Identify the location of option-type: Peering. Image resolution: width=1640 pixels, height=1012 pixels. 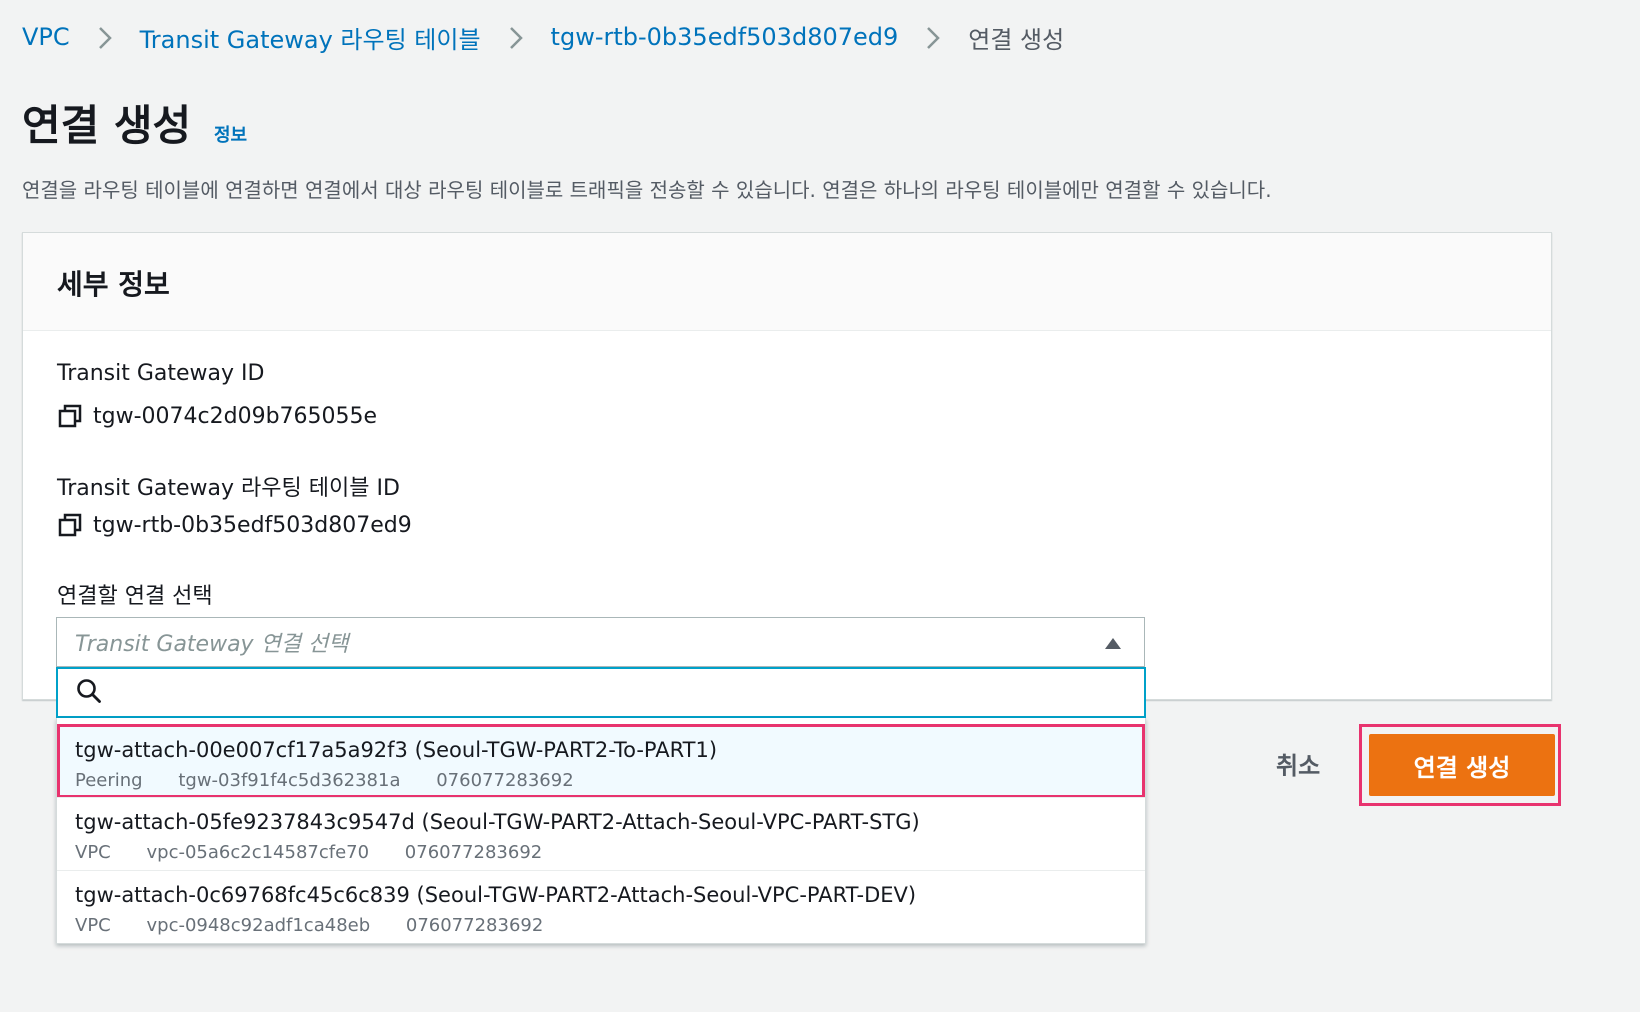
(109, 780).